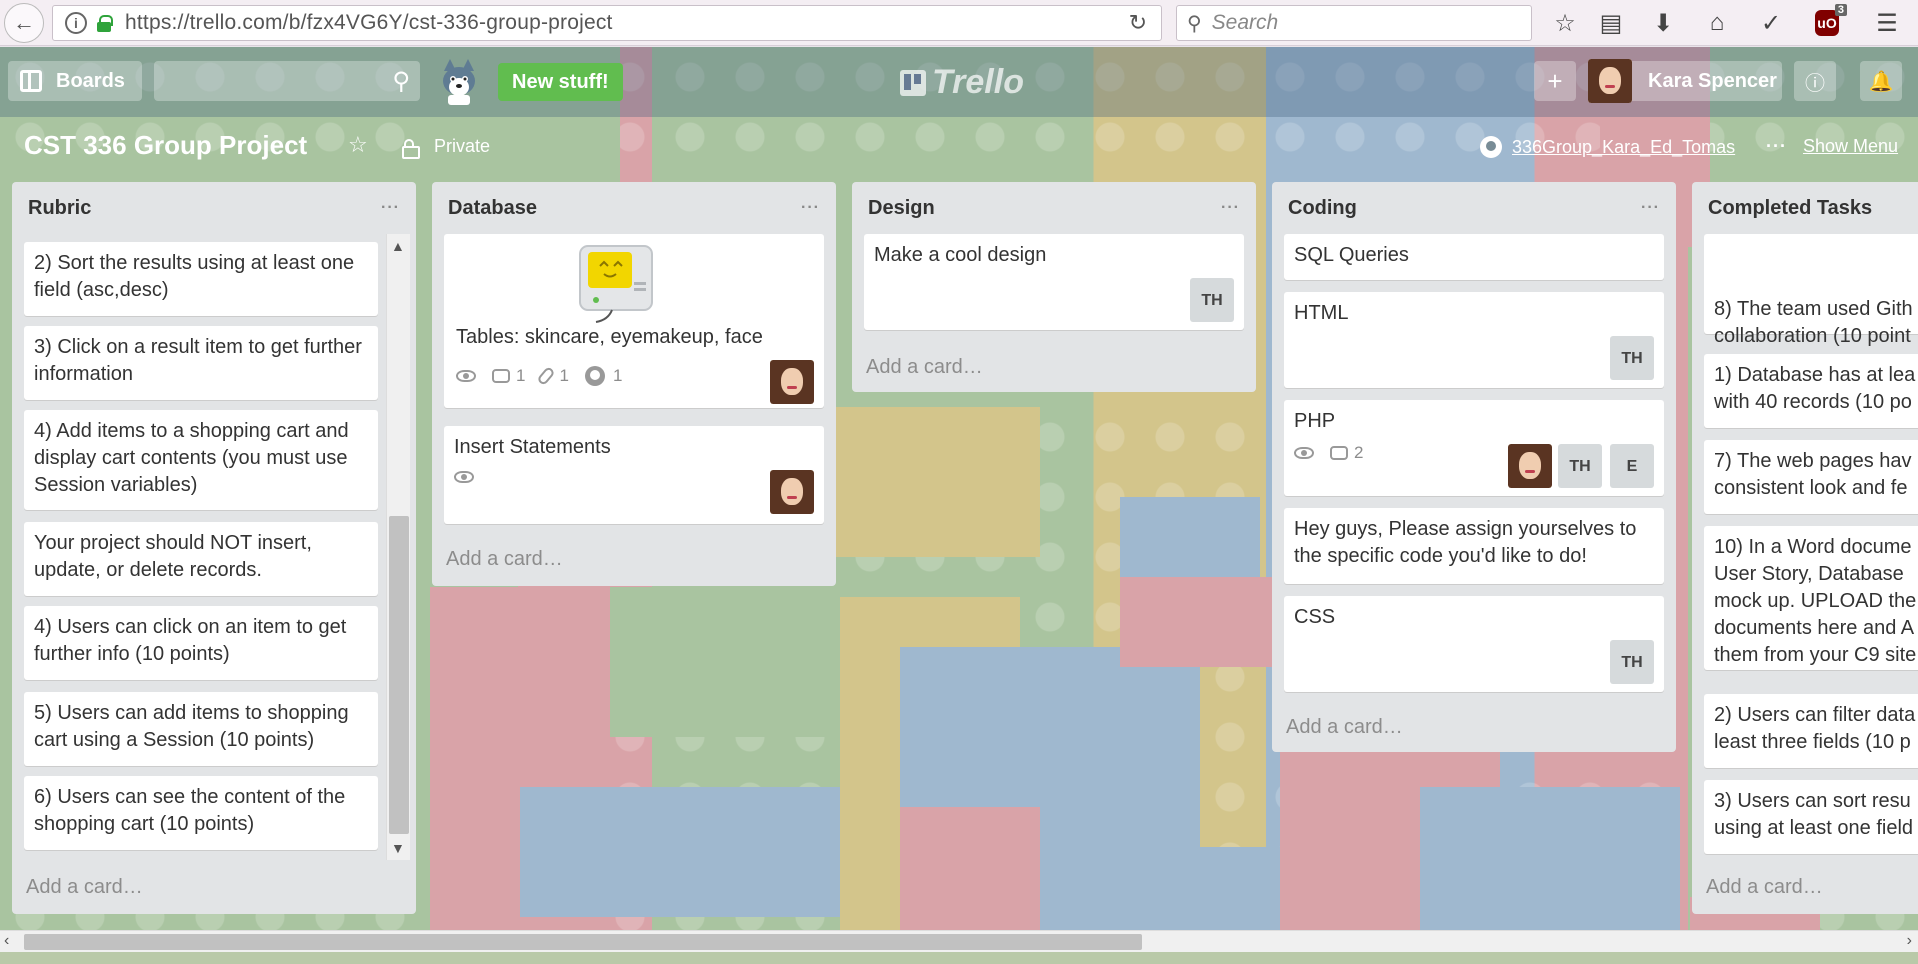 The width and height of the screenshot is (1918, 964). What do you see at coordinates (1354, 23) in the screenshot?
I see `browser-search-input: ⚲ Search` at bounding box center [1354, 23].